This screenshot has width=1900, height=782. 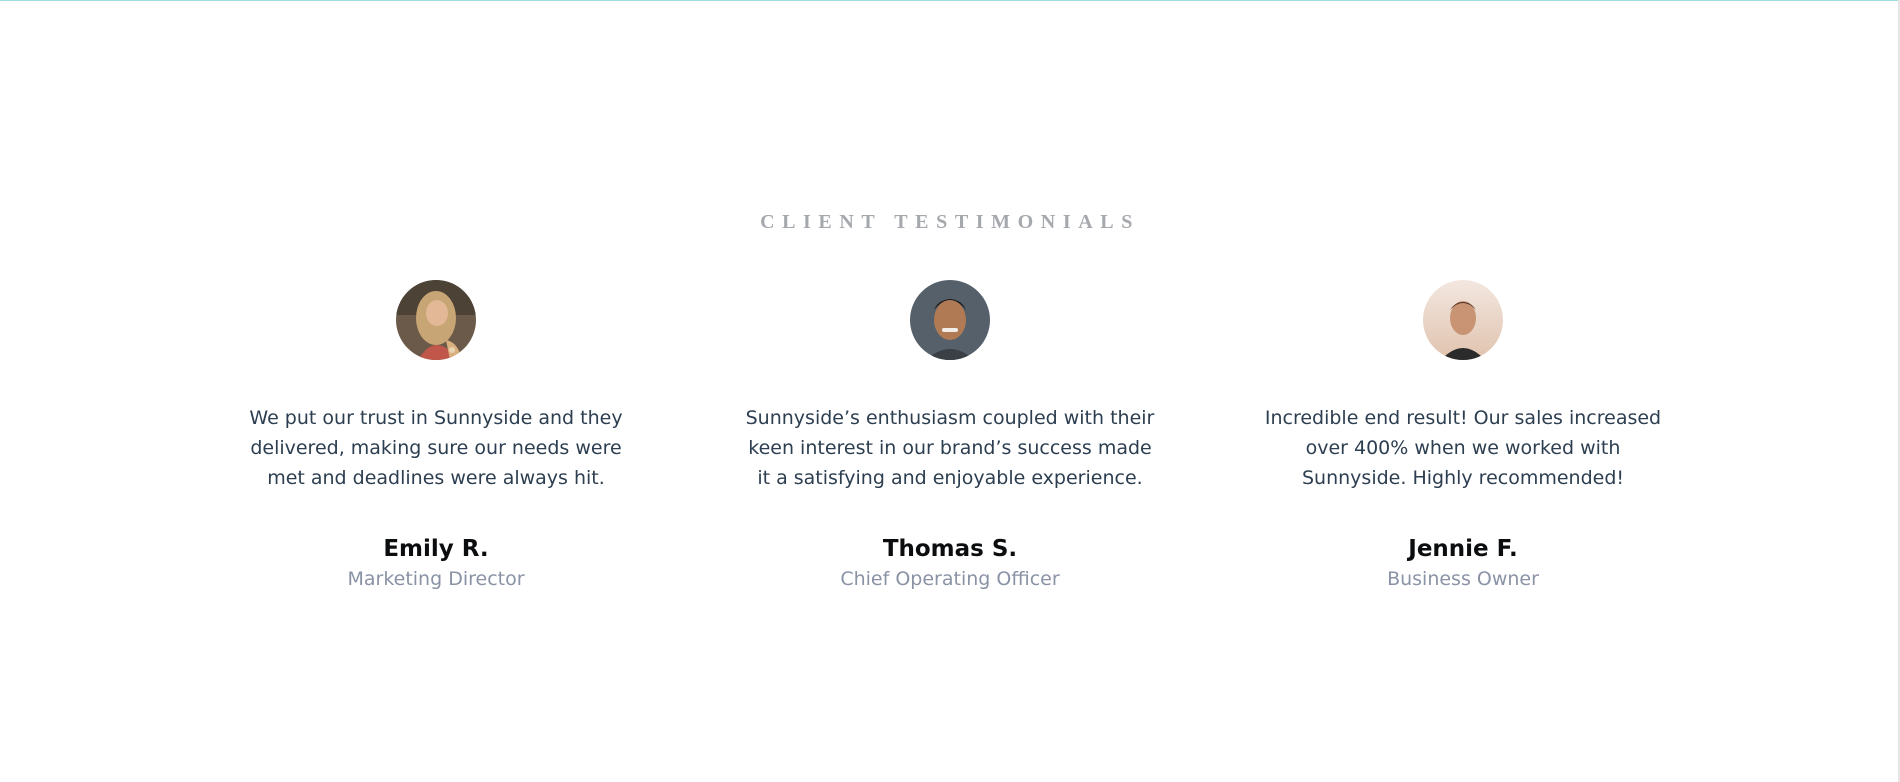 What do you see at coordinates (950, 549) in the screenshot?
I see `testimonial-name: Thomas S.` at bounding box center [950, 549].